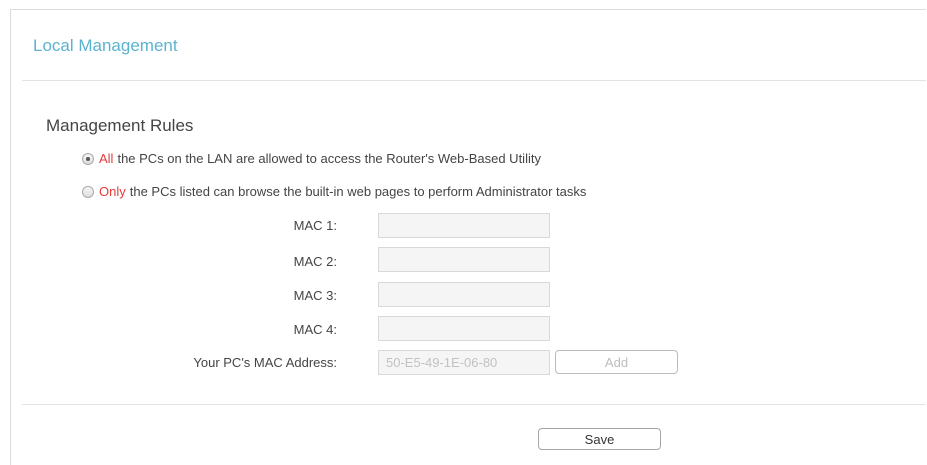 The width and height of the screenshot is (927, 465). Describe the element at coordinates (464, 362) in the screenshot. I see `your-pc-mac-input` at that location.